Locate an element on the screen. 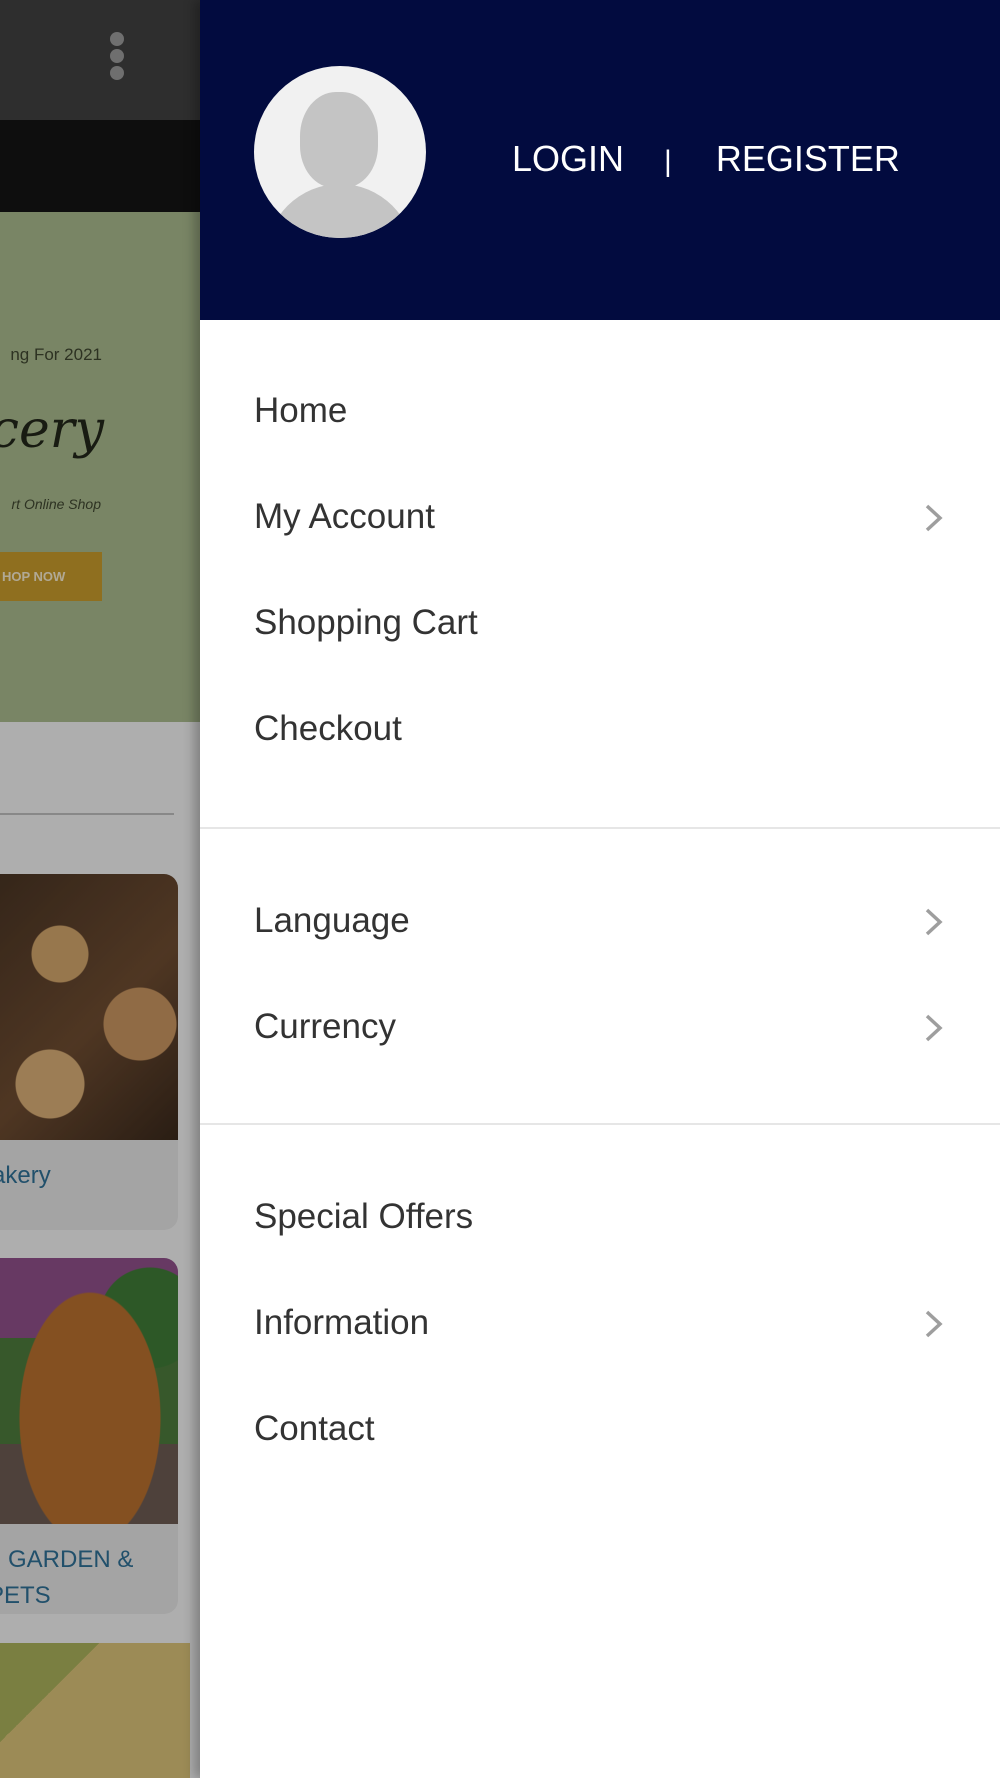 Image resolution: width=1000 pixels, height=1778 pixels. menu-item-label: Currency is located at coordinates (325, 1026).